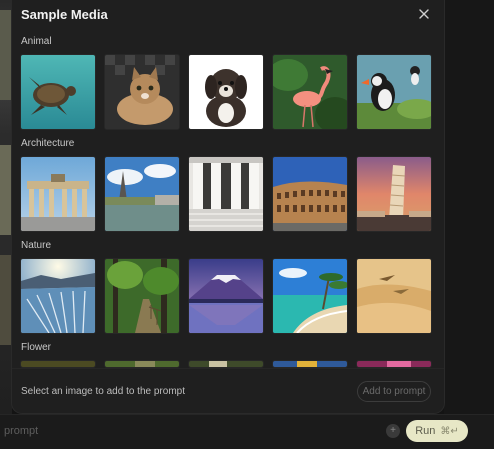  What do you see at coordinates (469, 224) in the screenshot?
I see `background-right-panel` at bounding box center [469, 224].